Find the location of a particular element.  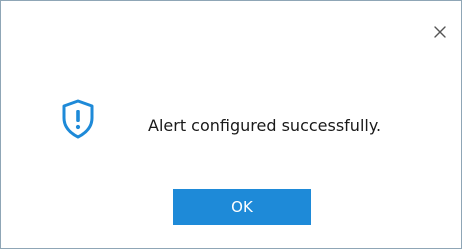

close-button is located at coordinates (440, 32).